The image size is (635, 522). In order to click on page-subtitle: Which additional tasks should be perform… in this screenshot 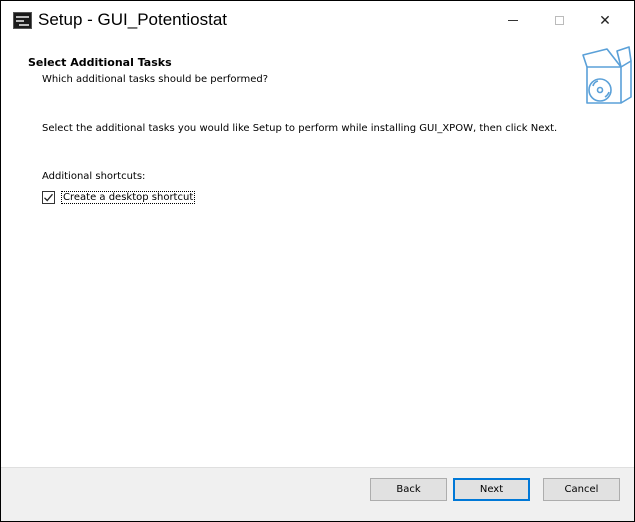, I will do `click(155, 79)`.